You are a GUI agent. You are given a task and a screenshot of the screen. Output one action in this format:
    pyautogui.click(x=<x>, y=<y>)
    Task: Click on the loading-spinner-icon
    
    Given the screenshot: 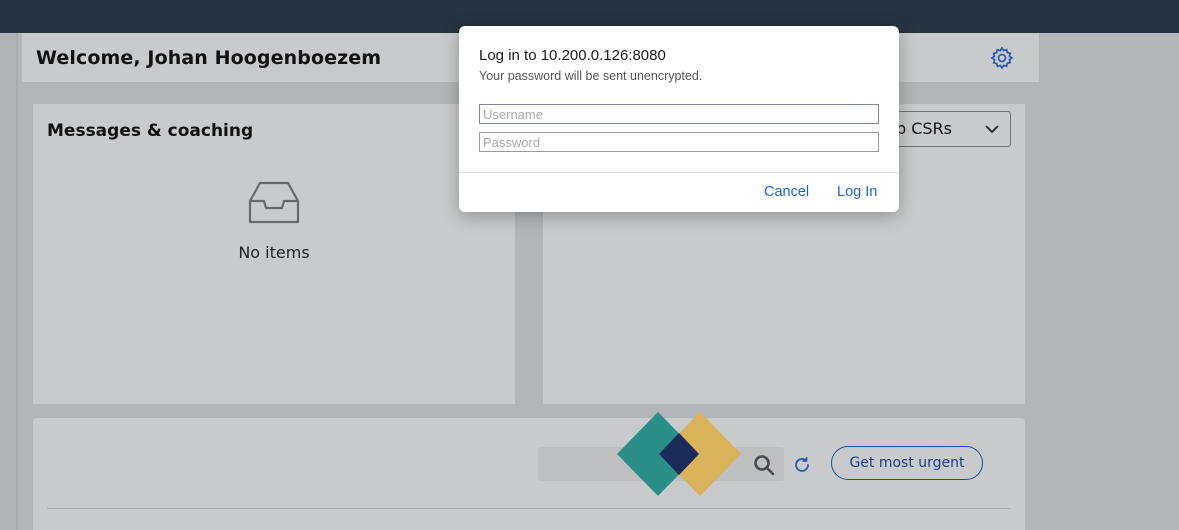 What is the action you would take?
    pyautogui.click(x=679, y=454)
    